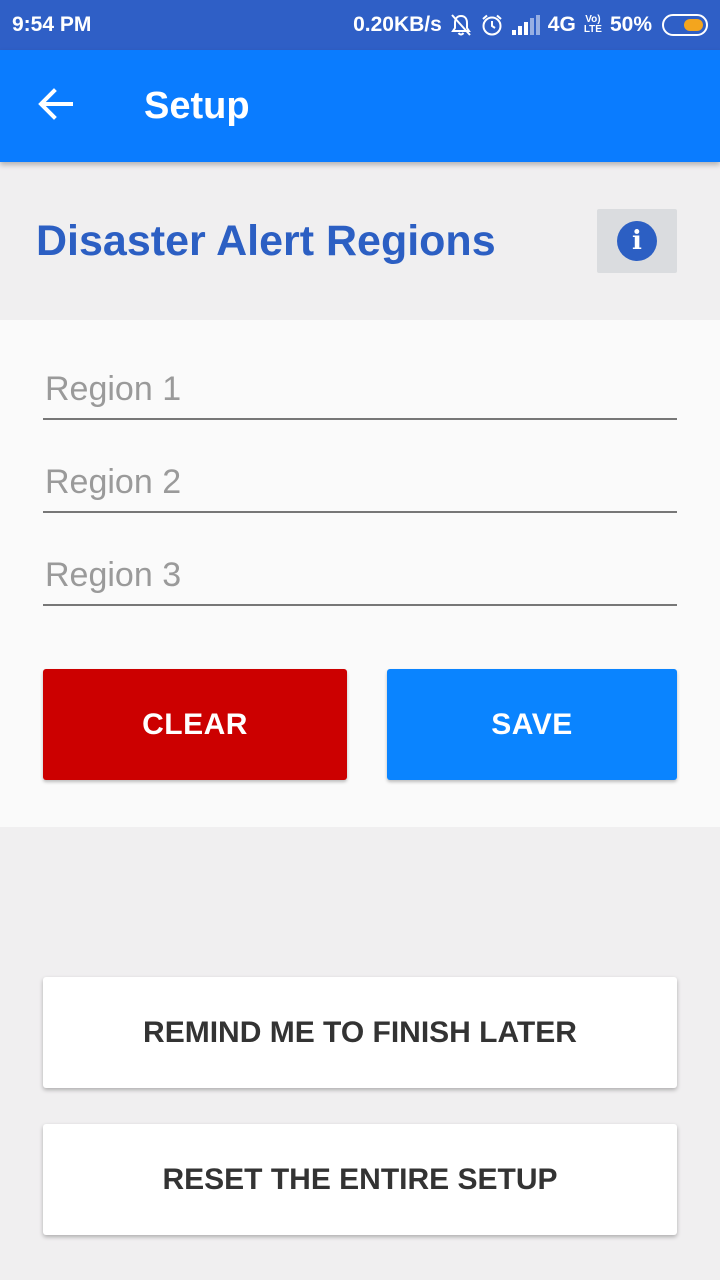 This screenshot has width=720, height=1280. What do you see at coordinates (693, 25) in the screenshot?
I see `battery-fill` at bounding box center [693, 25].